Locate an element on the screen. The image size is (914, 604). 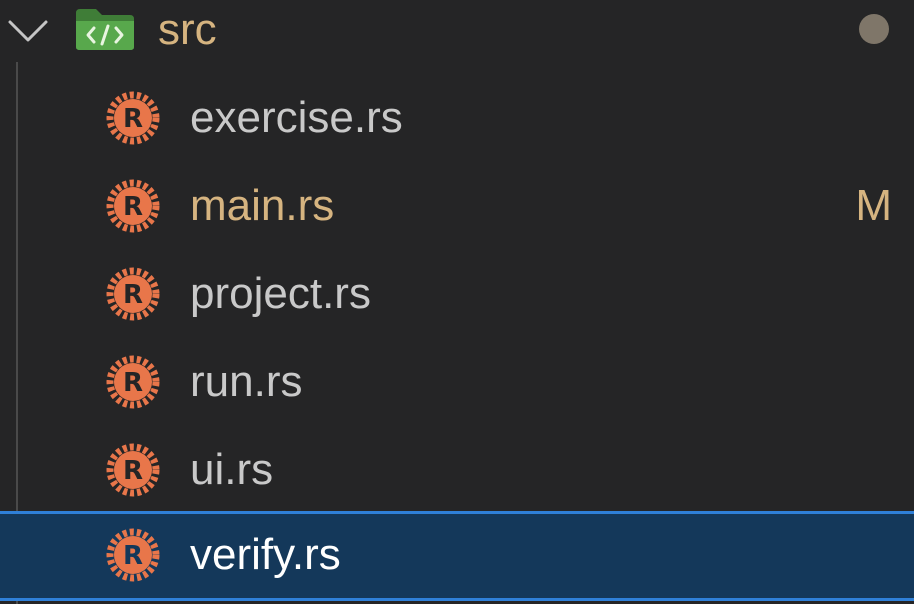
file-row-exercise: R exercise.rs is located at coordinates (457, 118).